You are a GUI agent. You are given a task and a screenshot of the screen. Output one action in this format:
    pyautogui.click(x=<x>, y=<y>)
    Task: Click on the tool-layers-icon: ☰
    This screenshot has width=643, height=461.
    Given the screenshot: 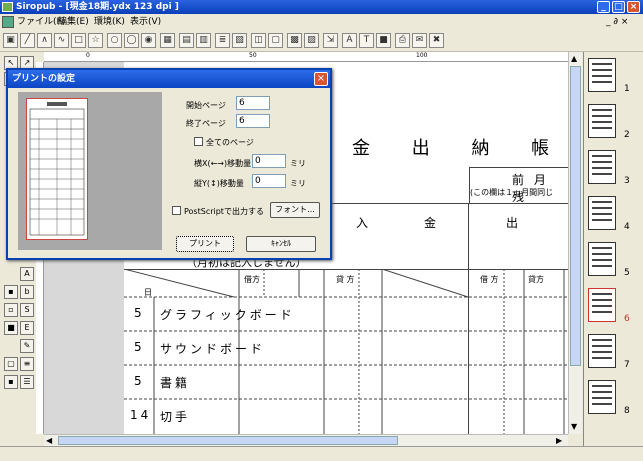 What is the action you would take?
    pyautogui.click(x=27, y=382)
    